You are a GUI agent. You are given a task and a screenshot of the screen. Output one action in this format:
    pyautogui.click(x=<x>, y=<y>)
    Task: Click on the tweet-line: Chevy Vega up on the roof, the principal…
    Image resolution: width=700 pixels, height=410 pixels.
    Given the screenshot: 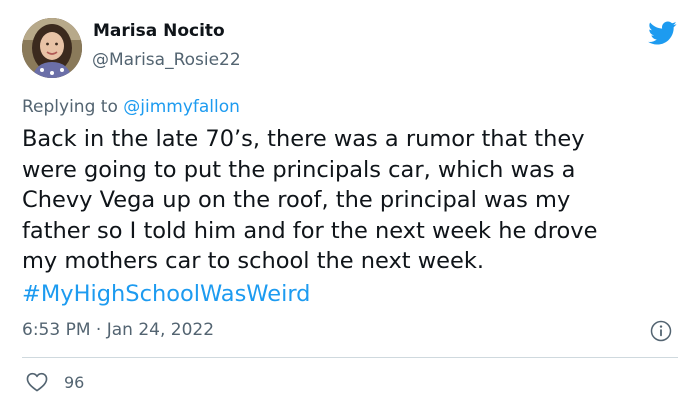 What is the action you would take?
    pyautogui.click(x=296, y=200)
    